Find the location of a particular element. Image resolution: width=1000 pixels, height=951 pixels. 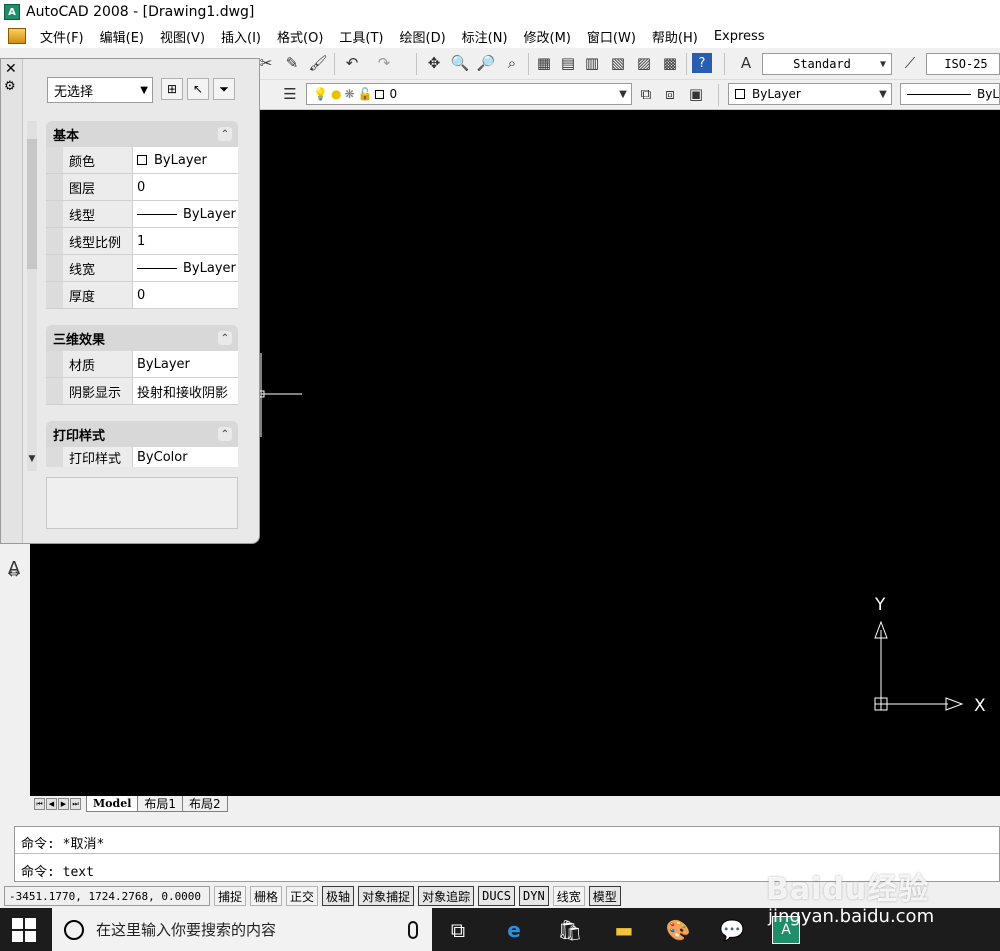

properties-icon: ▦ is located at coordinates (544, 63).